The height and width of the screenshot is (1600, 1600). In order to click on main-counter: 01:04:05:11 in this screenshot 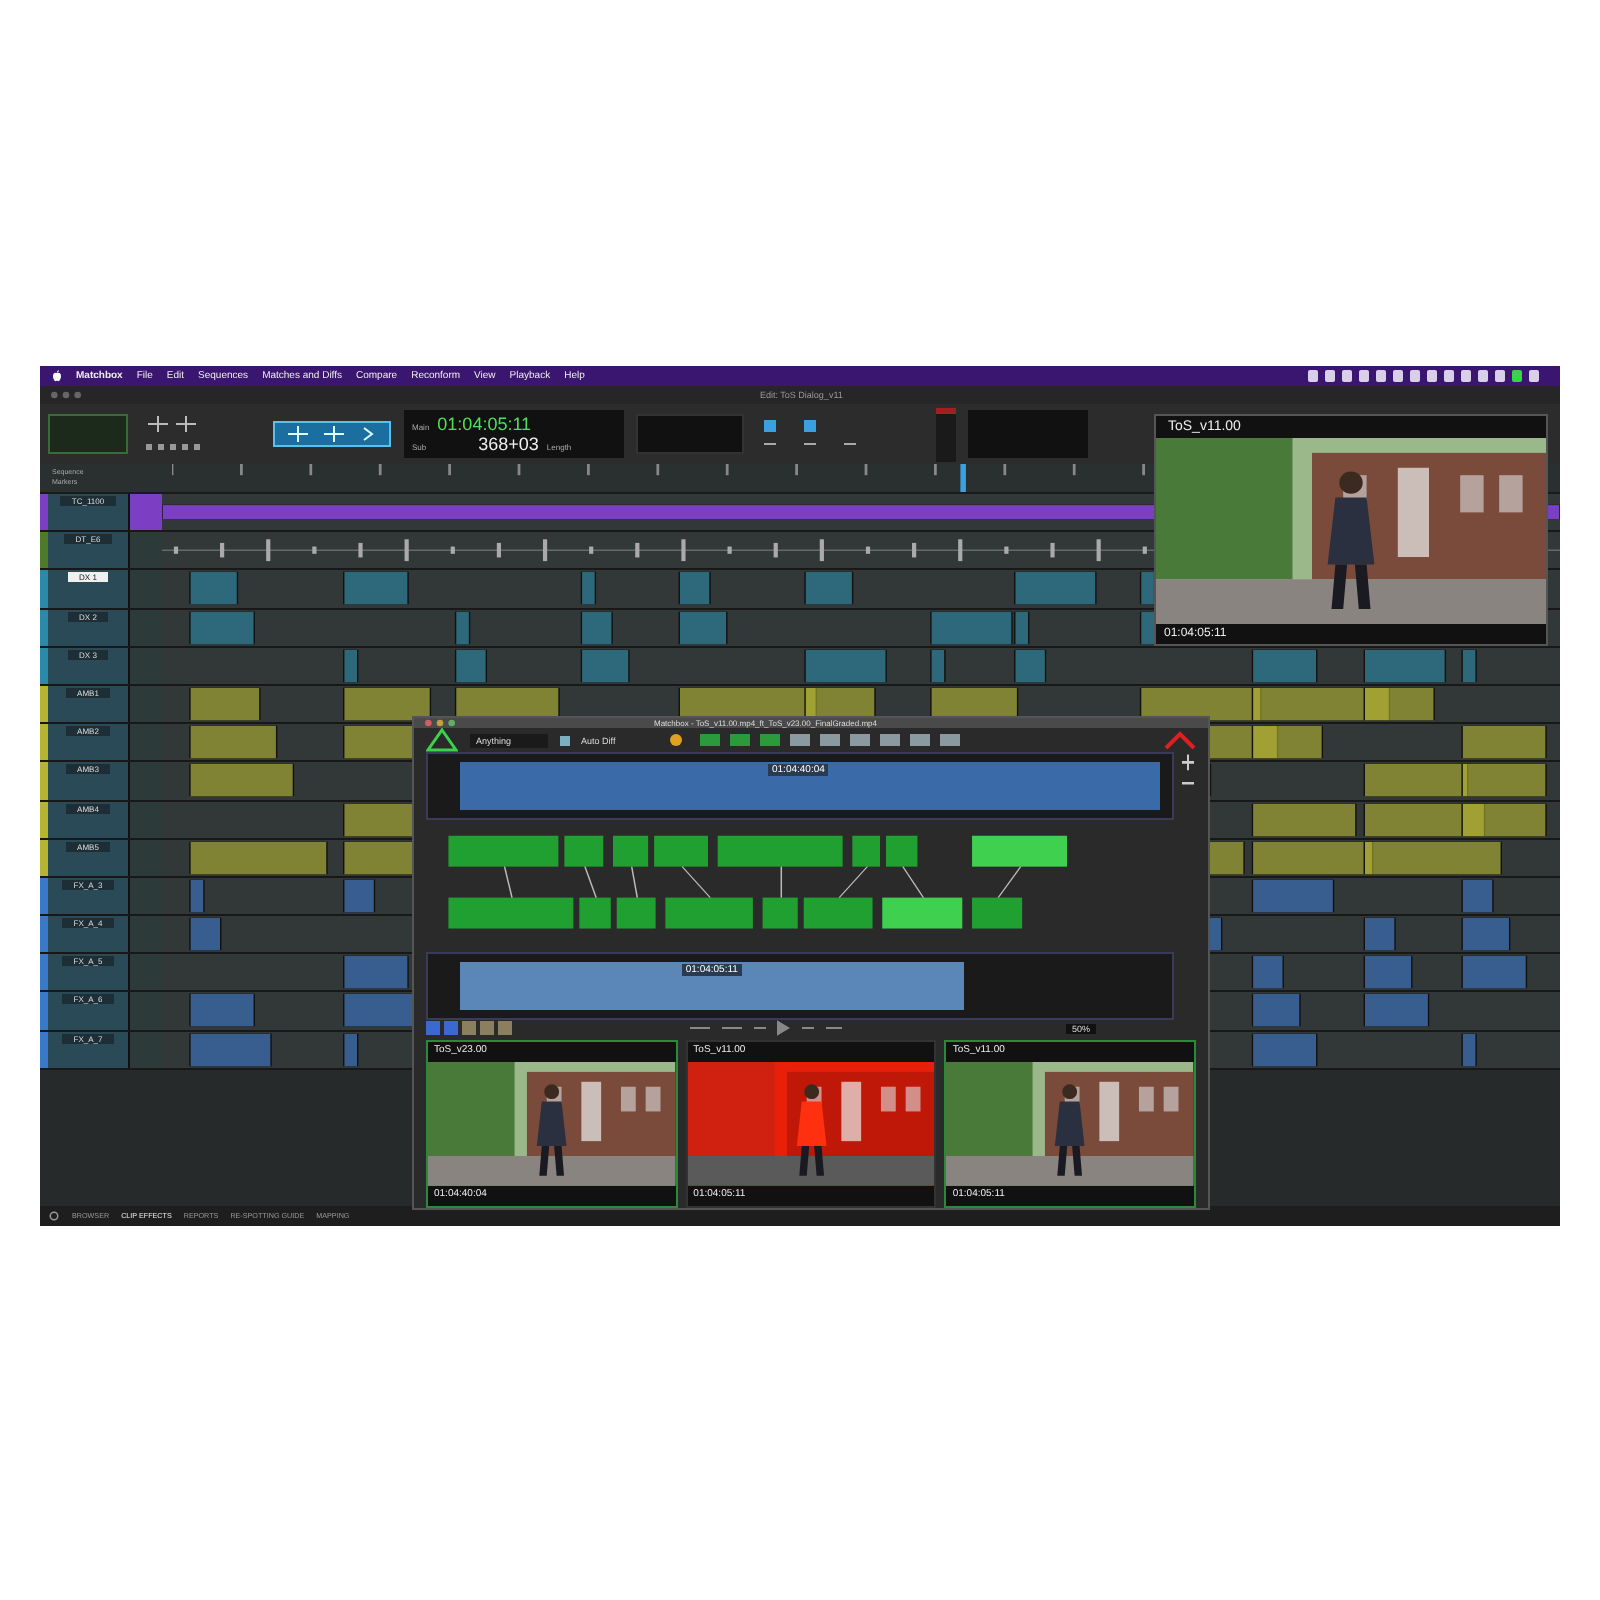, I will do `click(484, 424)`.